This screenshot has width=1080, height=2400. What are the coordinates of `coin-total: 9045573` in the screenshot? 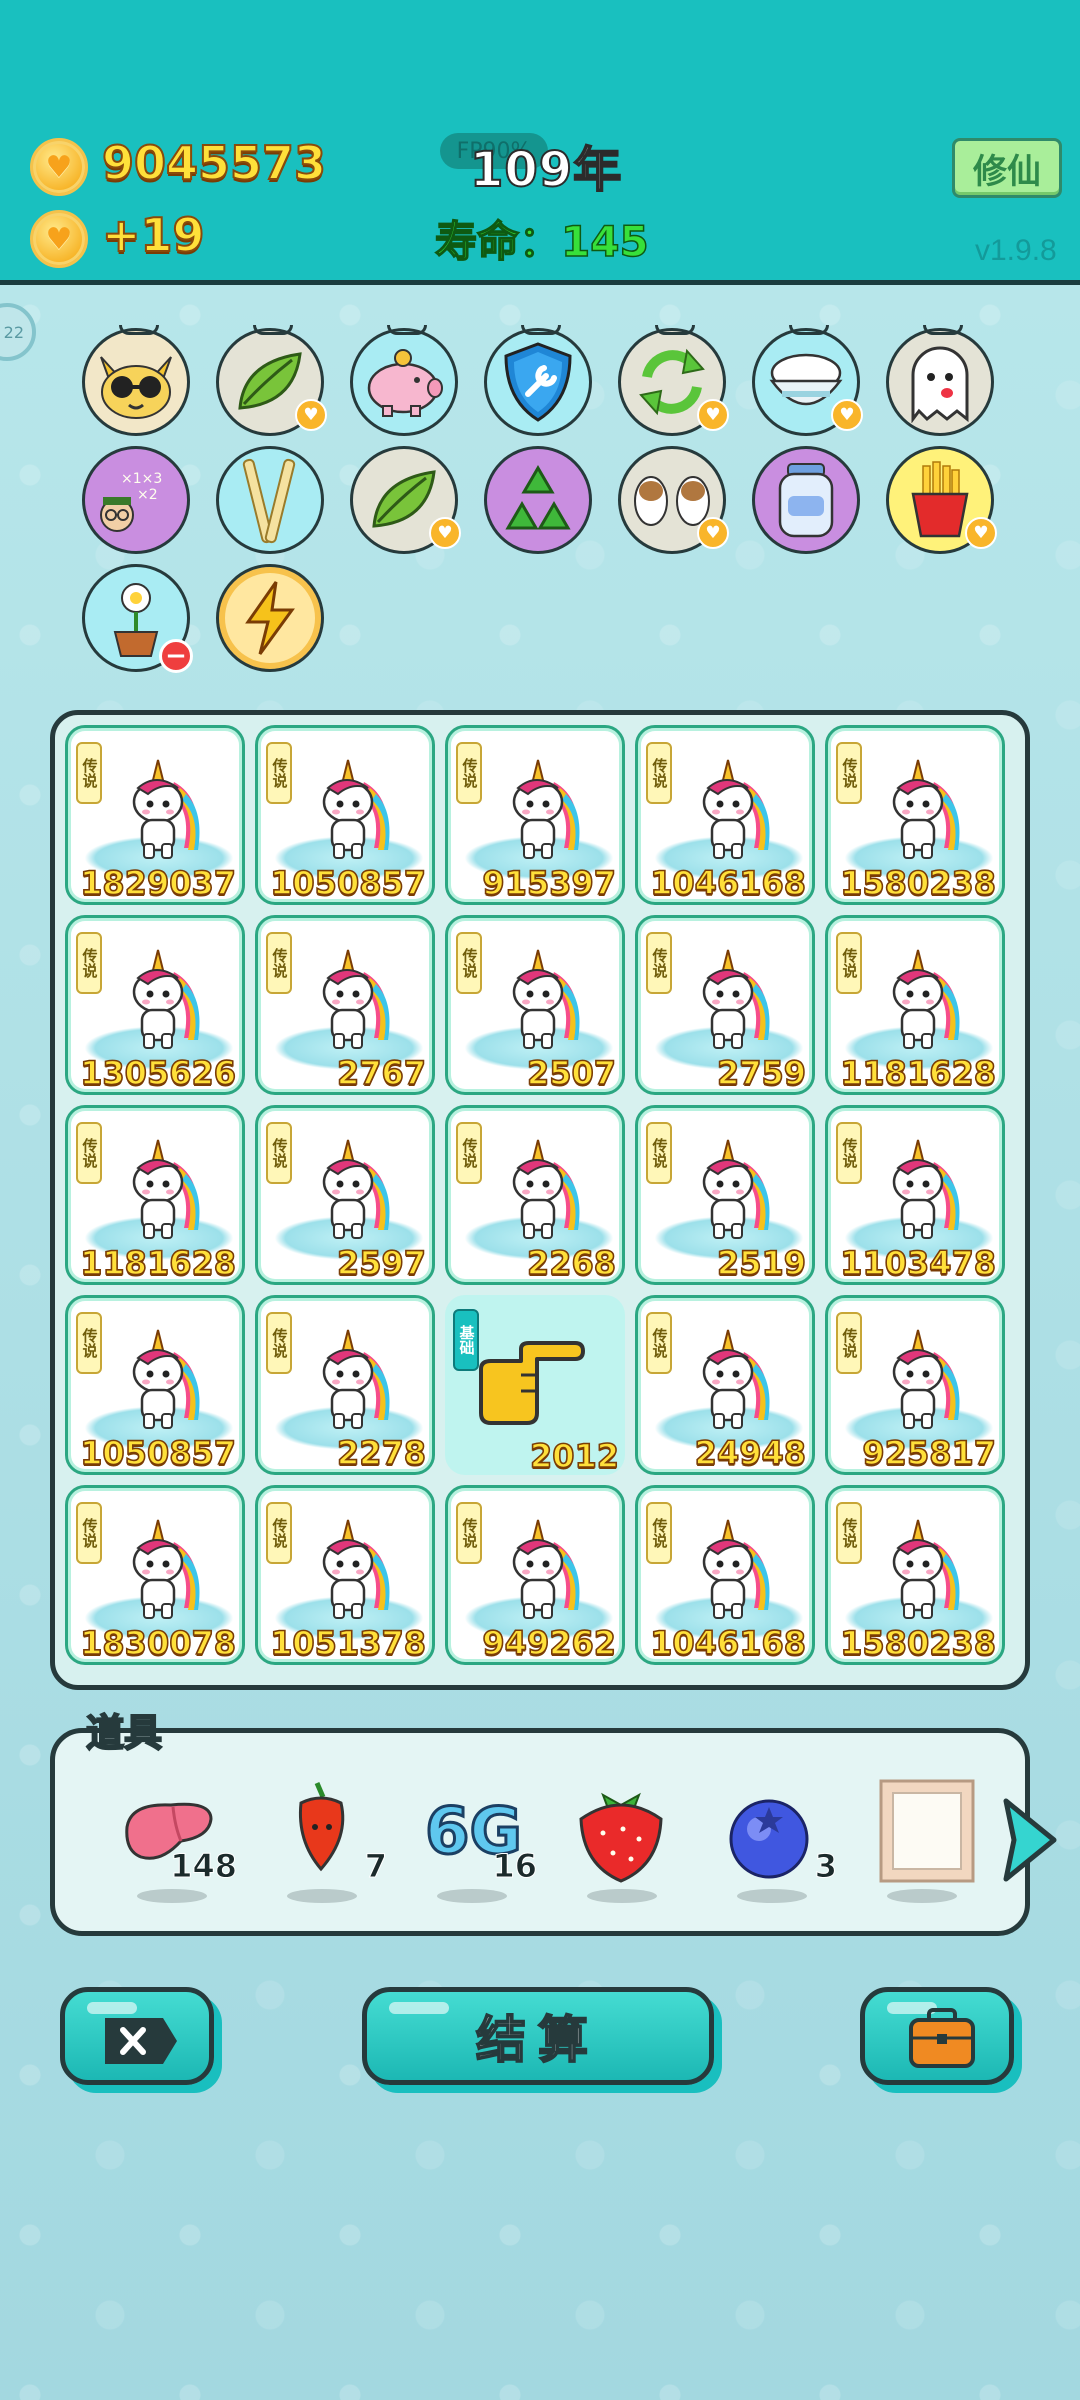 It's located at (214, 163).